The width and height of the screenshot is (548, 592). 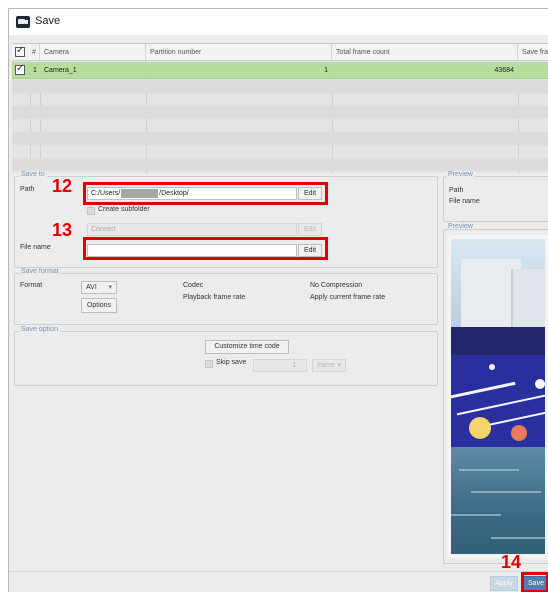 What do you see at coordinates (91, 211) in the screenshot?
I see `create-subfolder-checkbox` at bounding box center [91, 211].